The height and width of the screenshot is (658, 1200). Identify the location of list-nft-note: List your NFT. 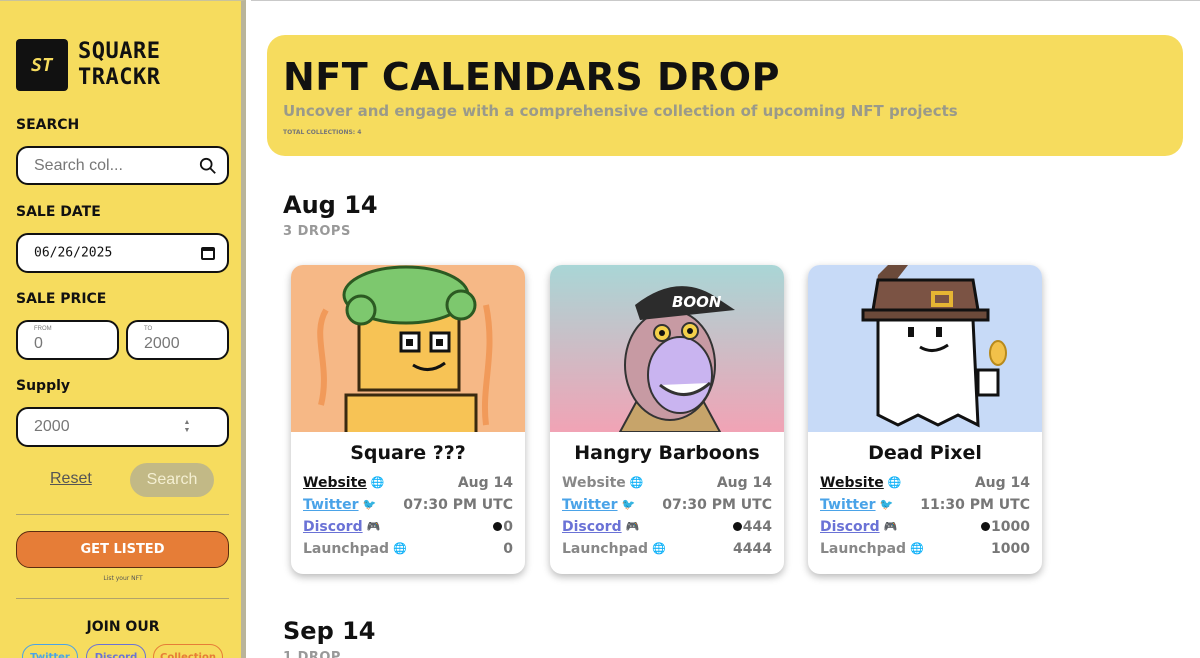
(123, 578).